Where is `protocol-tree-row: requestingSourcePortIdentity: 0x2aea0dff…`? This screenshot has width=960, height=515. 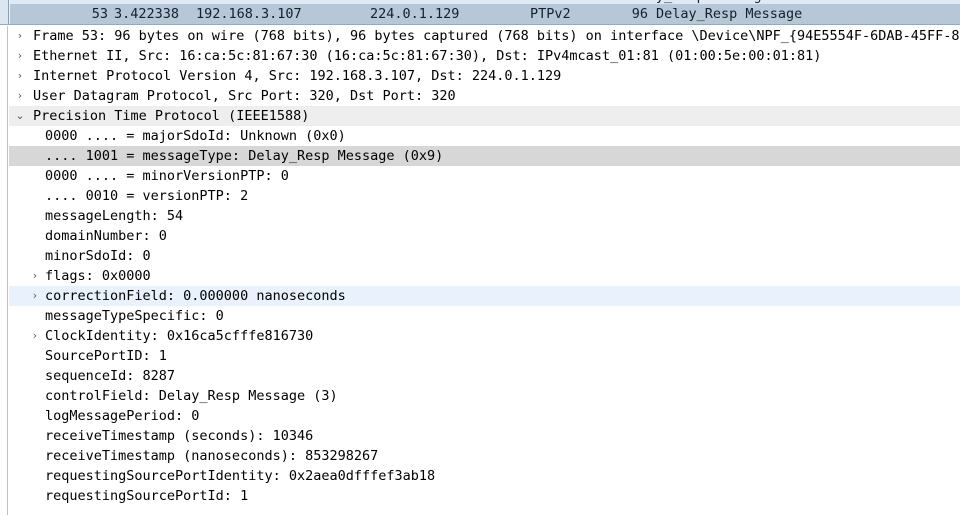
protocol-tree-row: requestingSourcePortIdentity: 0x2aea0dff… is located at coordinates (484, 476).